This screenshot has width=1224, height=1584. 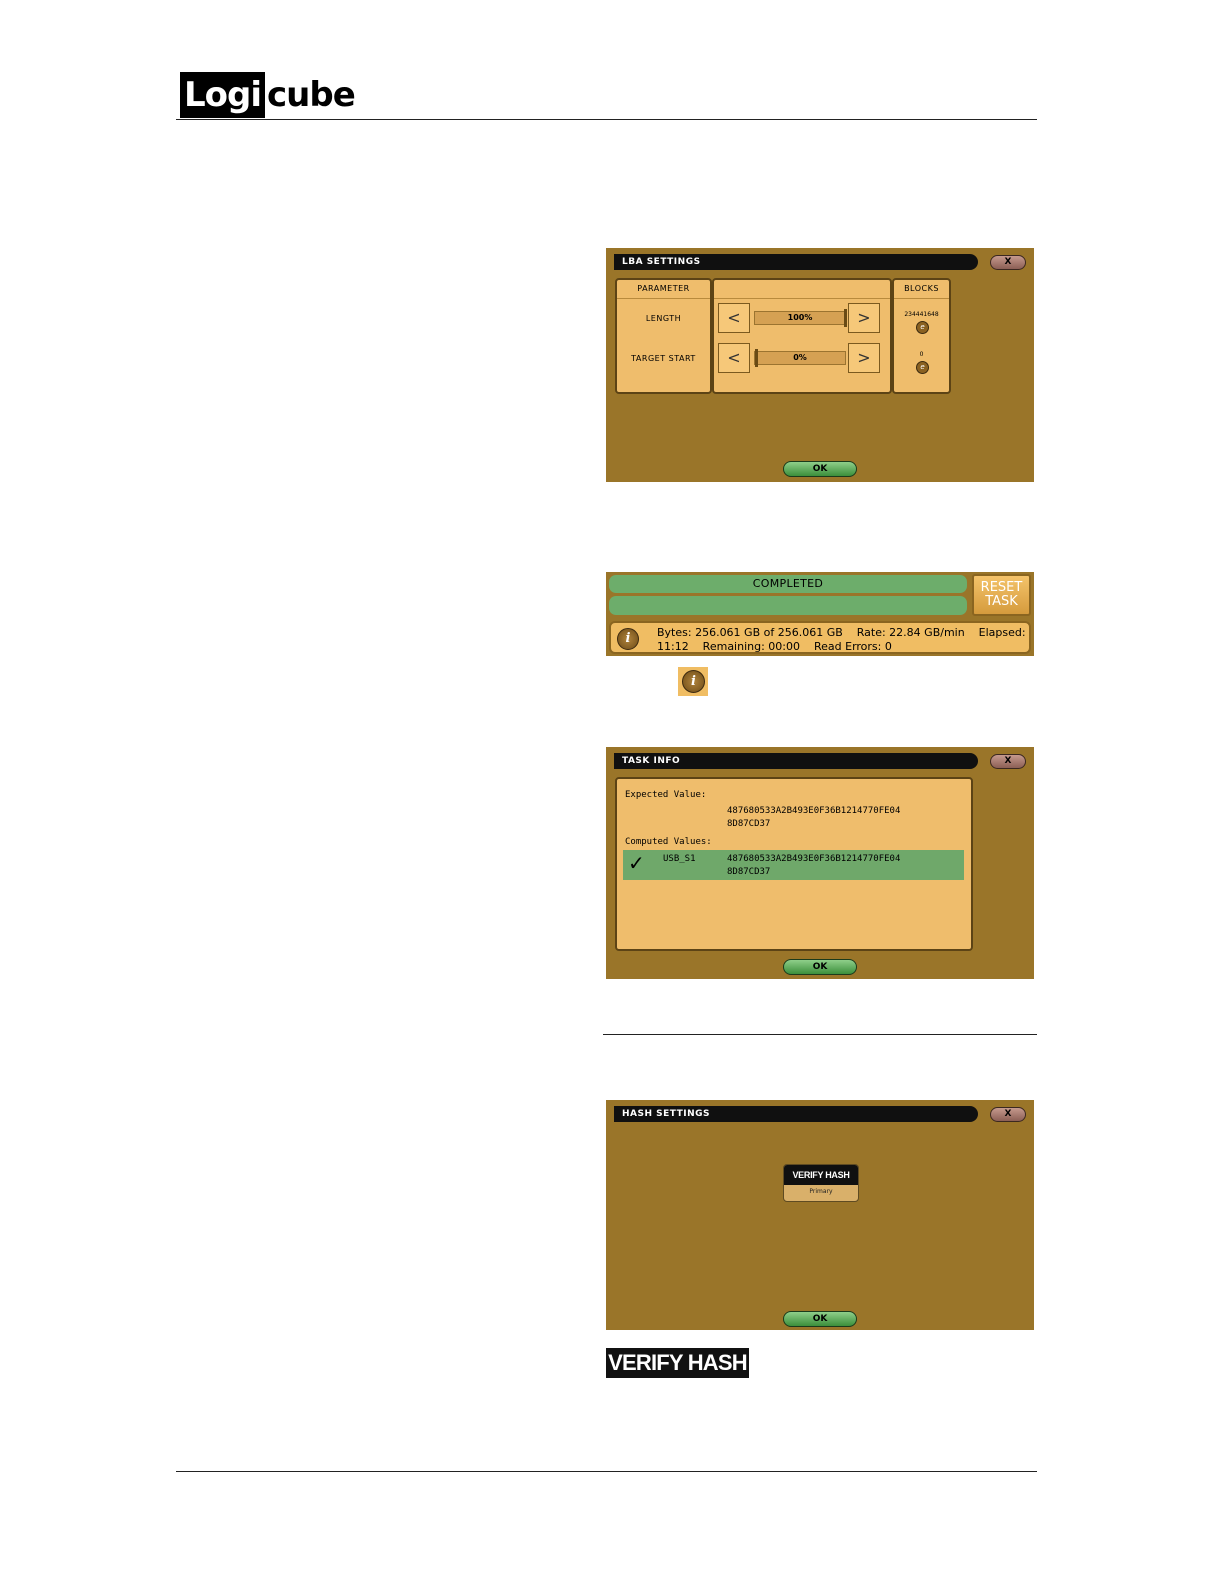 What do you see at coordinates (820, 967) in the screenshot?
I see `task-info-ok-button: OK` at bounding box center [820, 967].